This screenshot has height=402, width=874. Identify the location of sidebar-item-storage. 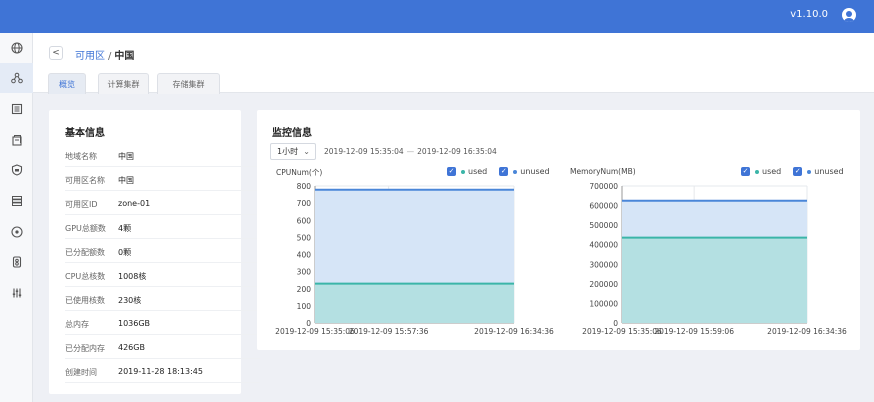
(16, 140).